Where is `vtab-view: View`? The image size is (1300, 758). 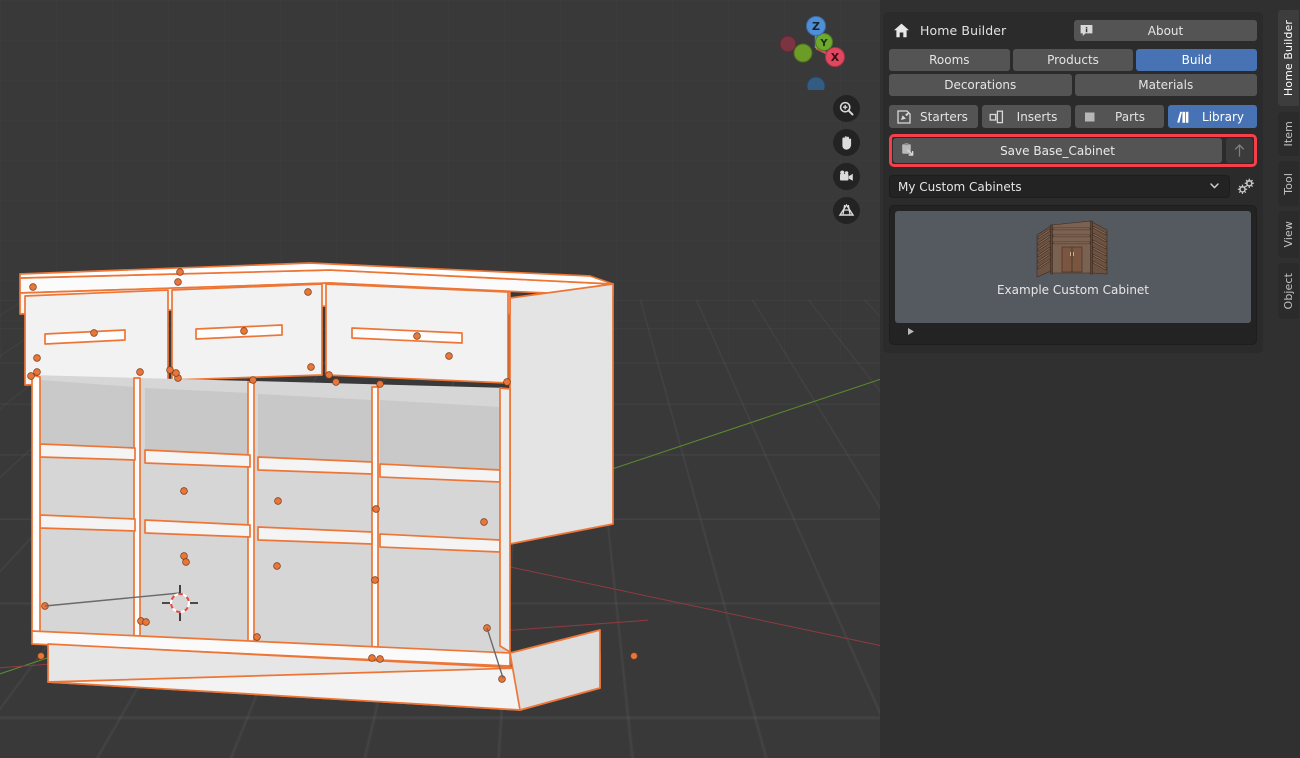 vtab-view: View is located at coordinates (1288, 234).